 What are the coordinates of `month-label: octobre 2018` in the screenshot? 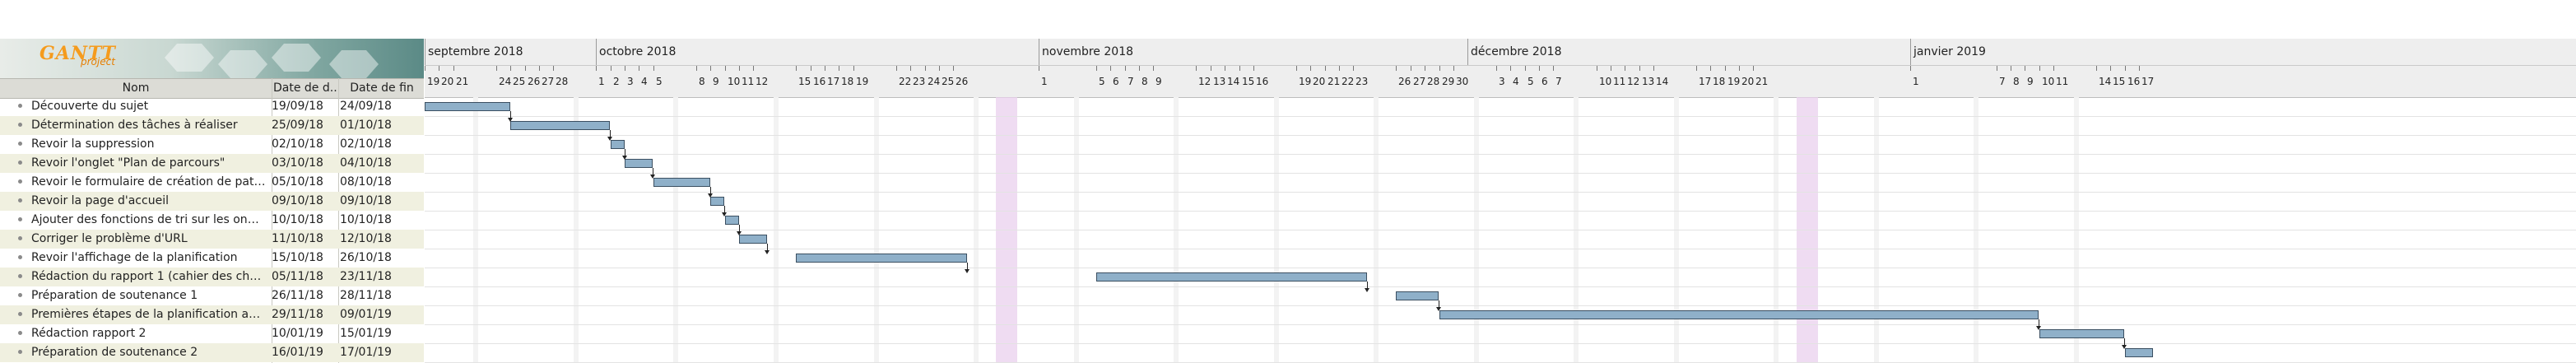 It's located at (638, 51).